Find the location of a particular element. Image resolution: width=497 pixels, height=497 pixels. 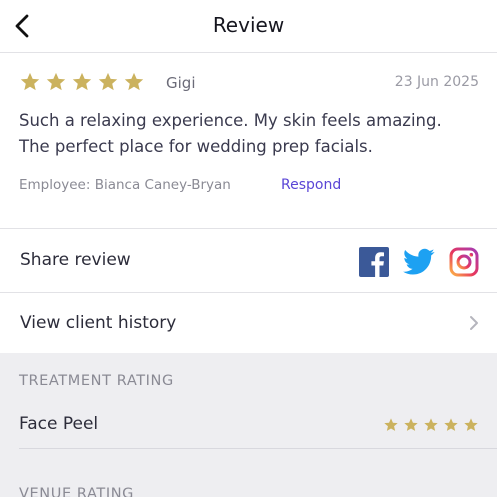

page-title: Review is located at coordinates (248, 25).